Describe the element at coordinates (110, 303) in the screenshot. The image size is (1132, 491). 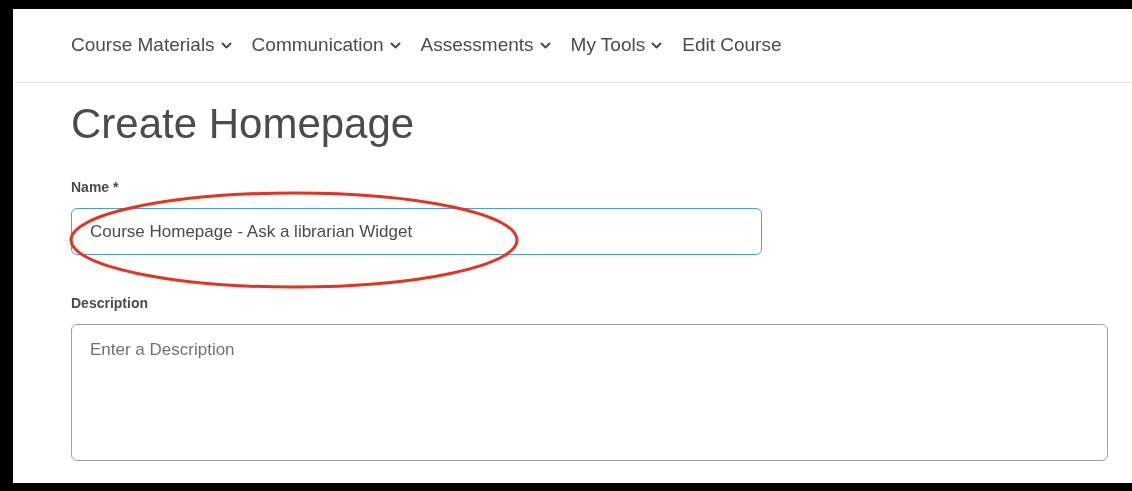
I see `field-label: Description` at that location.